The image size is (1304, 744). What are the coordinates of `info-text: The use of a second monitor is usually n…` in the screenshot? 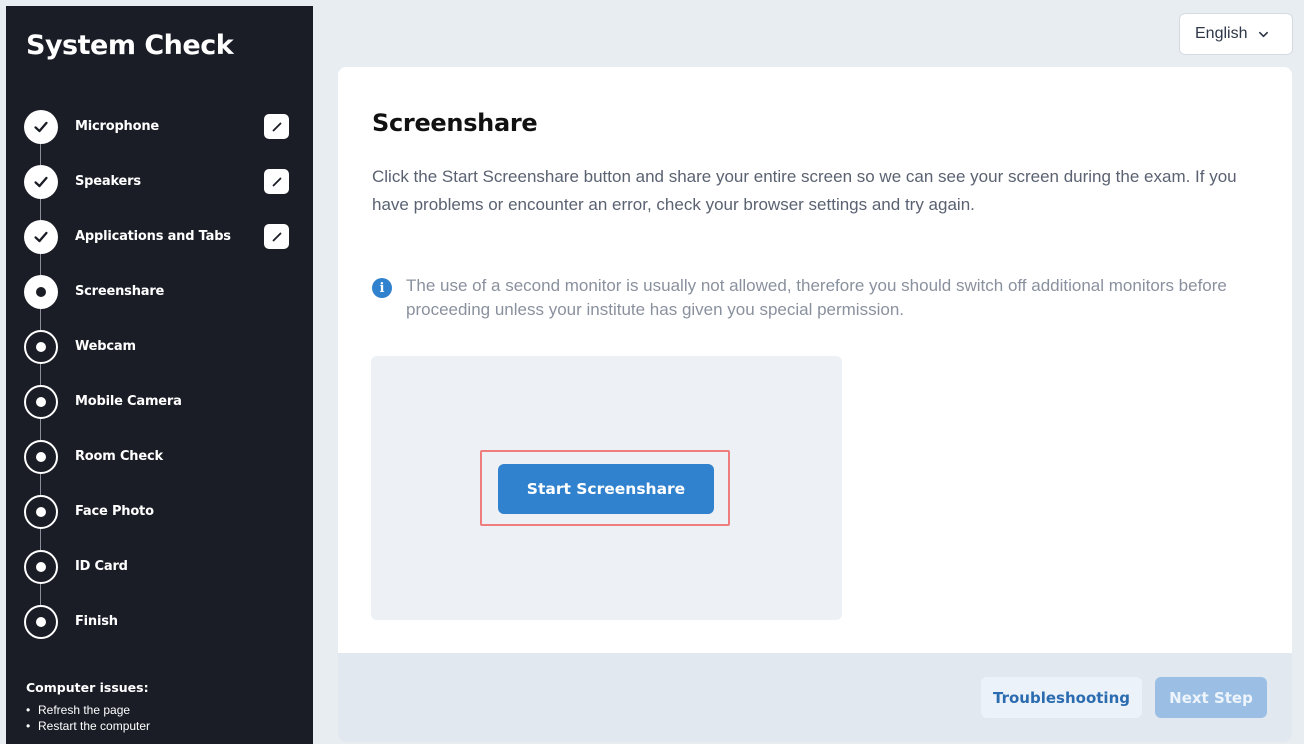 It's located at (816, 297).